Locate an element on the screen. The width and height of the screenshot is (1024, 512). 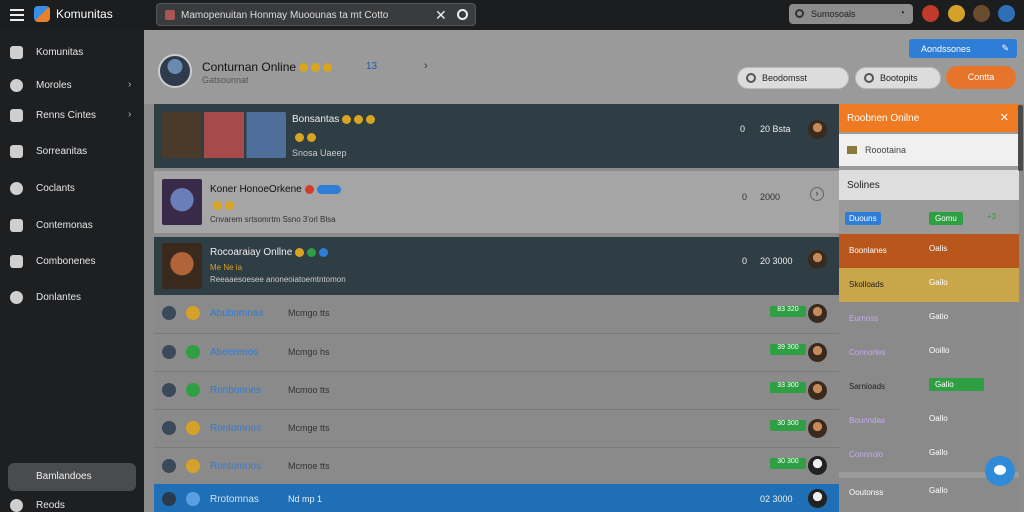
clear-icon: ✕ is located at coordinates (441, 15).